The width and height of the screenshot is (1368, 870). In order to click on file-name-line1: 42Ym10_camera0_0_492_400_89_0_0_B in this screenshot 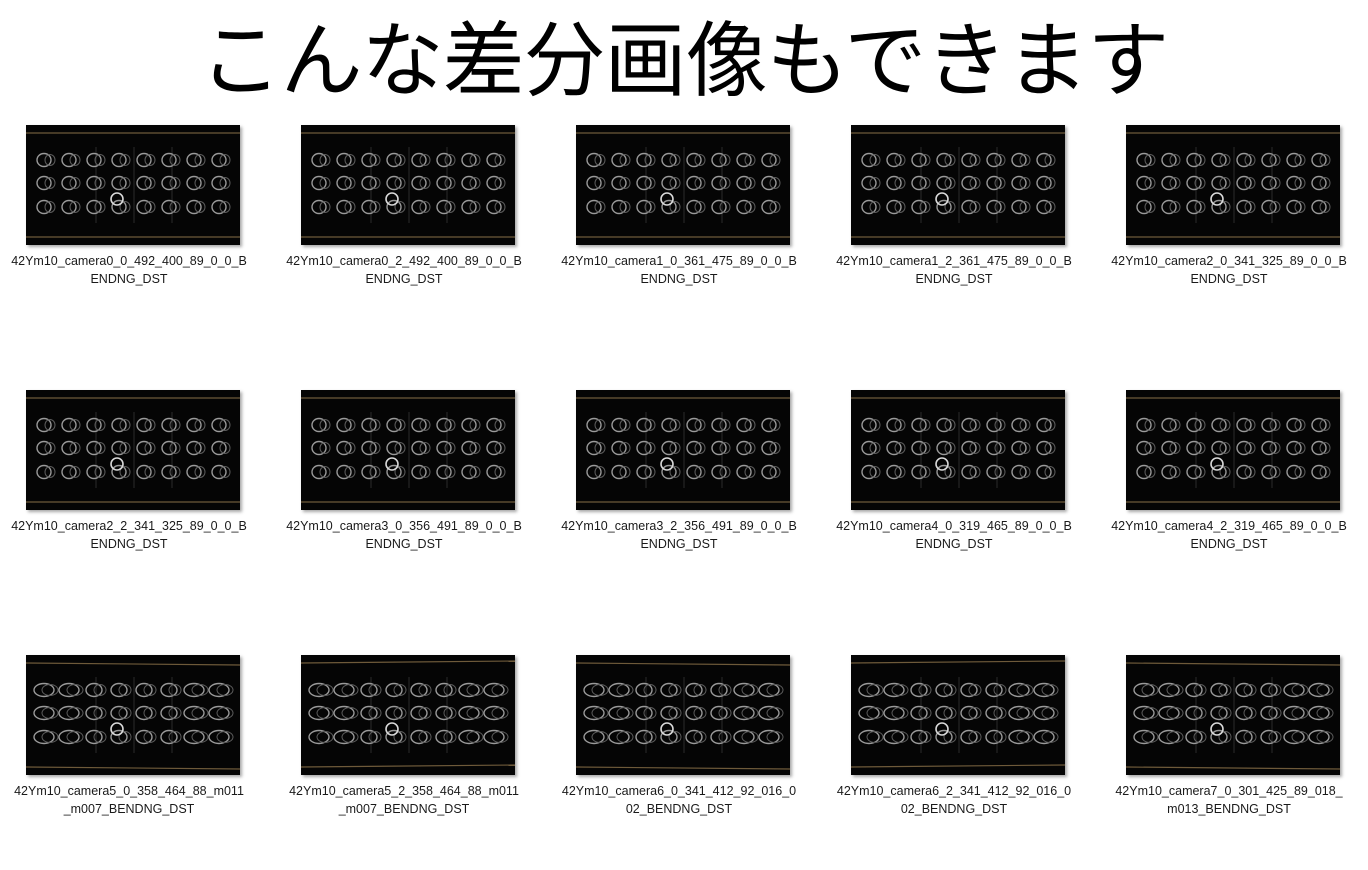, I will do `click(129, 261)`.